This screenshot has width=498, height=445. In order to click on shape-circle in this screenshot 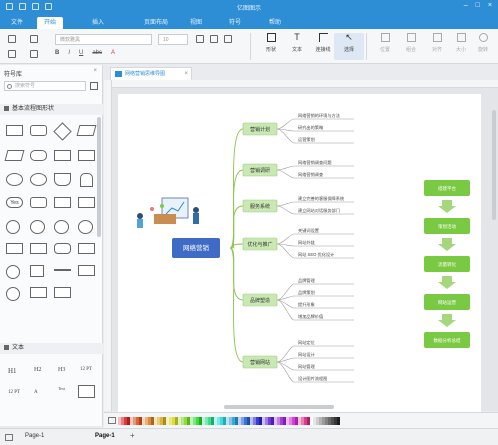, I will do `click(38, 179)`.